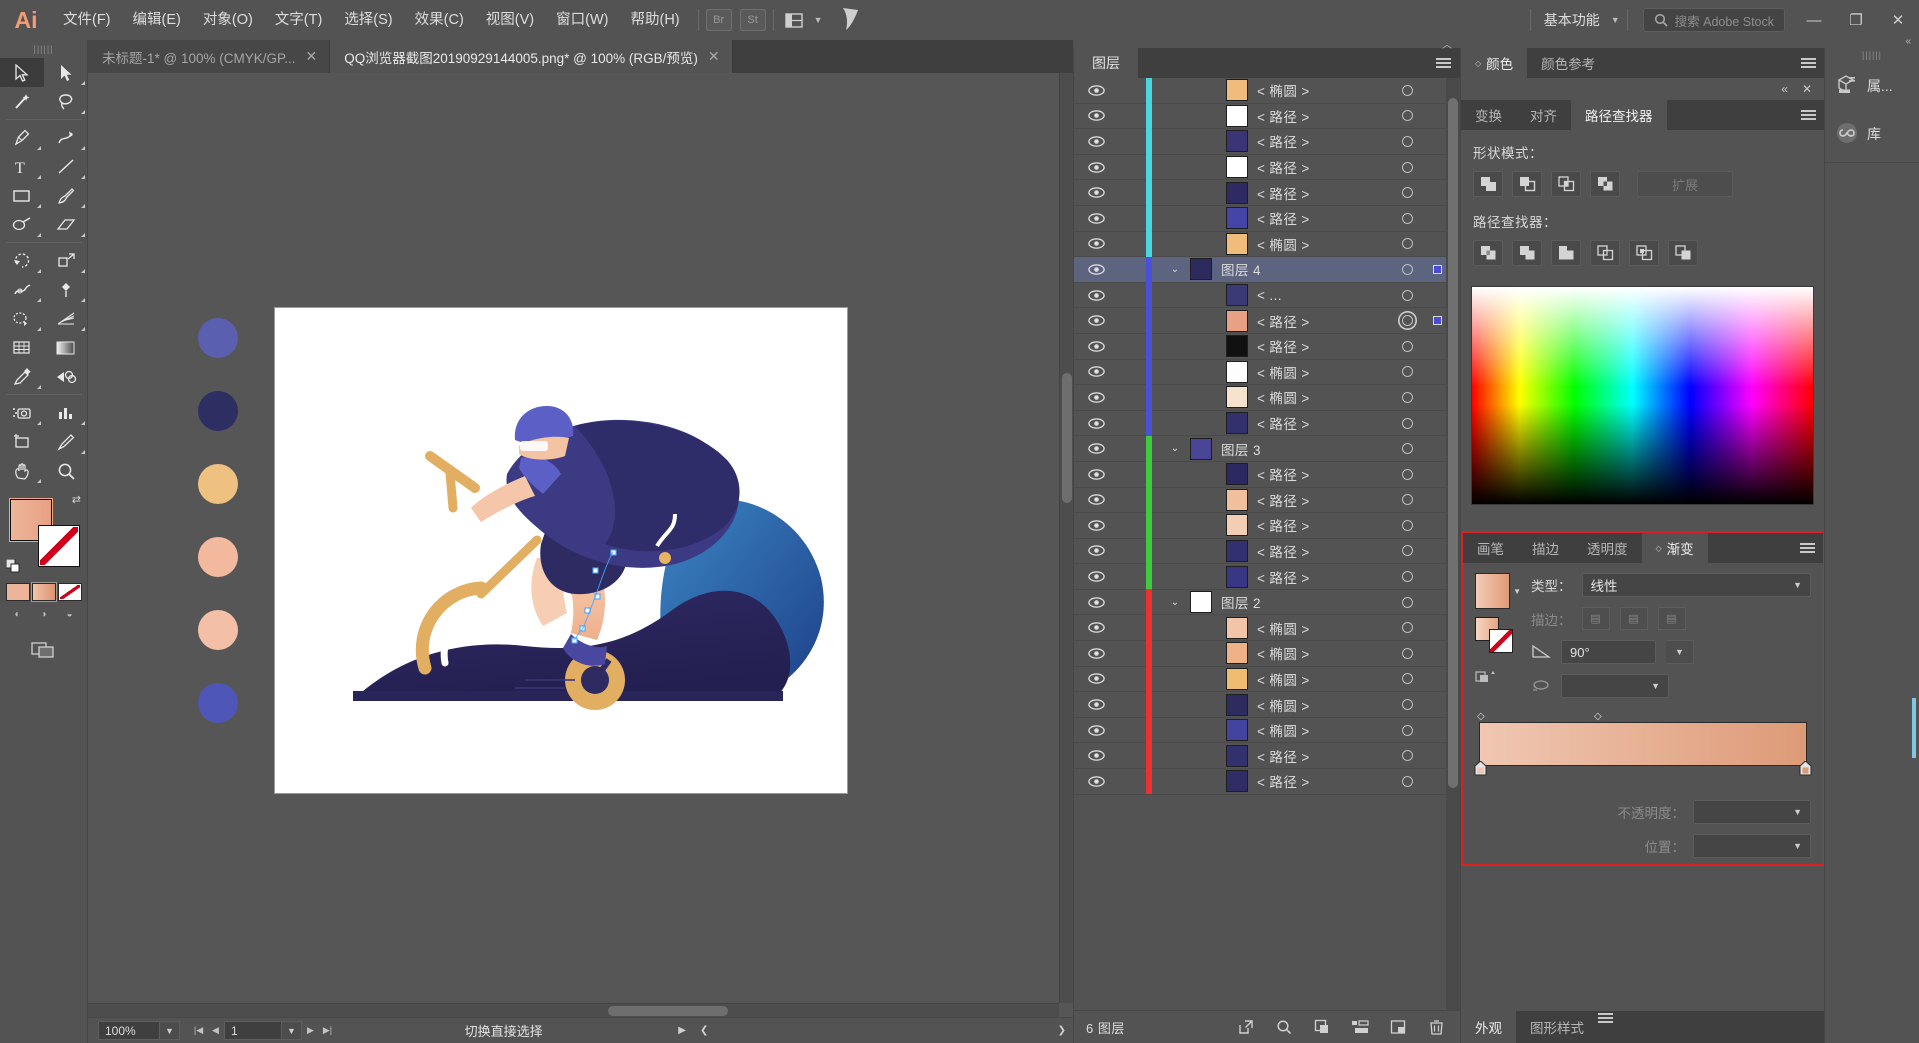  I want to click on pen-tool, so click(22, 137).